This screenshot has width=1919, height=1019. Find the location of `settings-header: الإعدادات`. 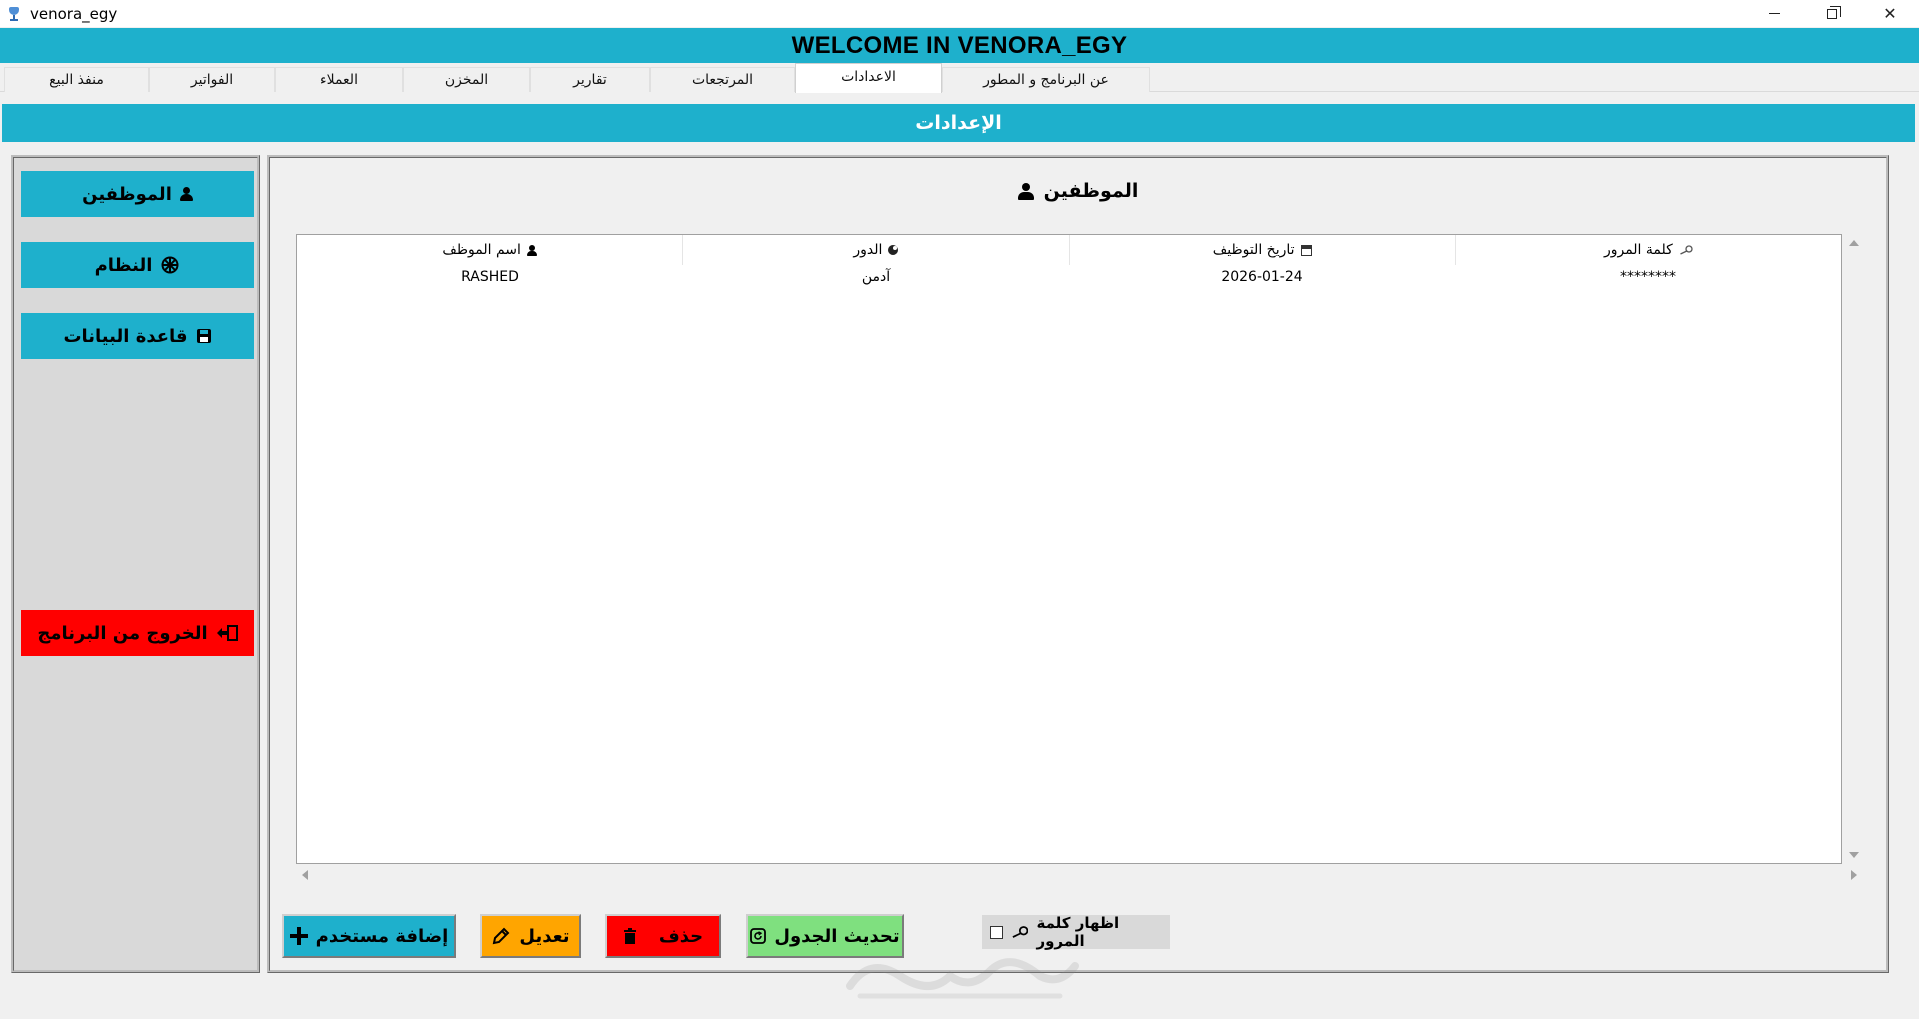

settings-header: الإعدادات is located at coordinates (958, 123).